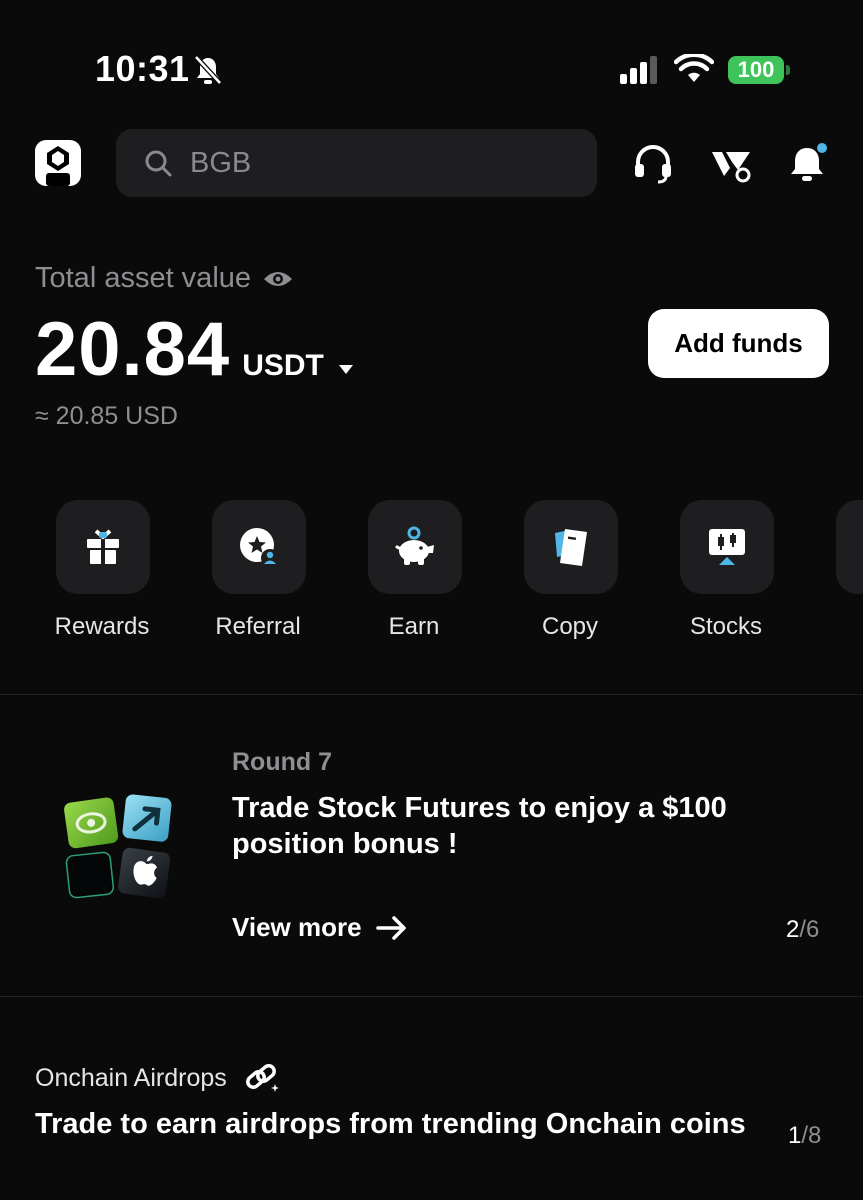  I want to click on shortcut-copy: Copy, so click(570, 575).